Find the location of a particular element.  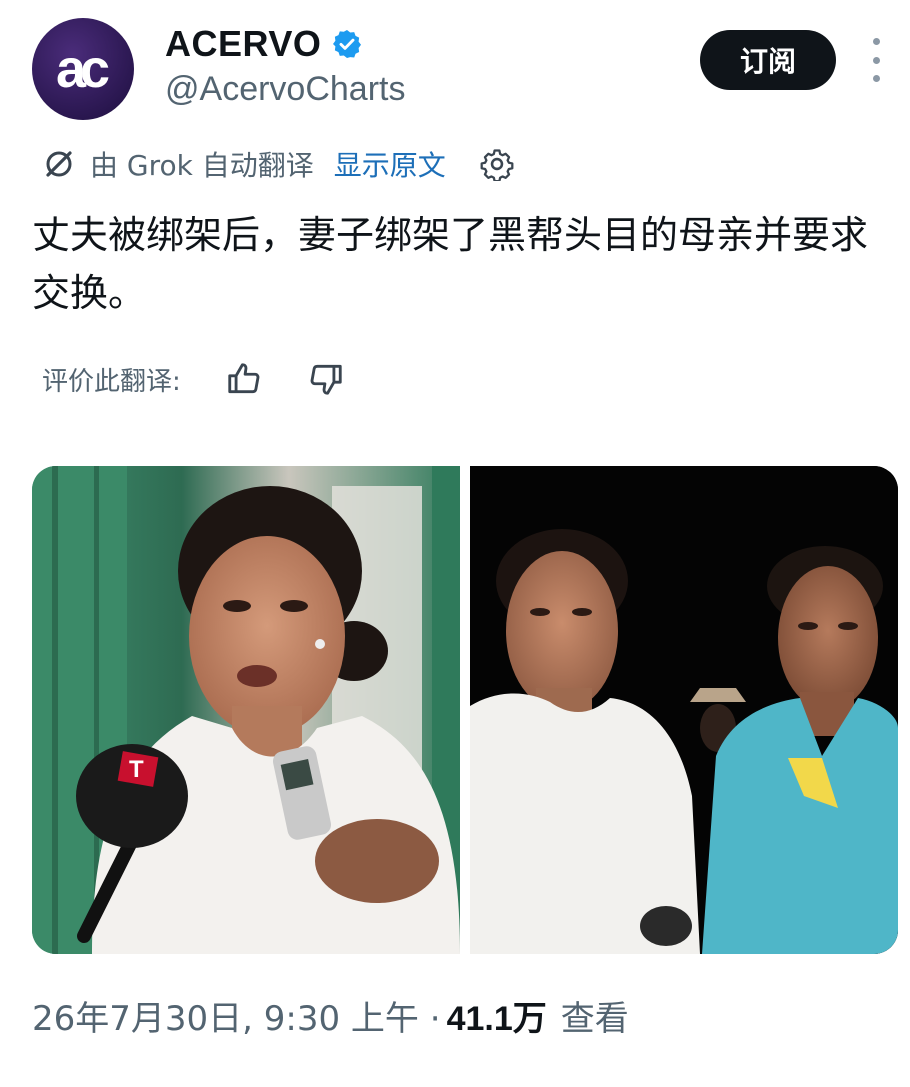

avatar-logo-text: ac is located at coordinates (82, 69).